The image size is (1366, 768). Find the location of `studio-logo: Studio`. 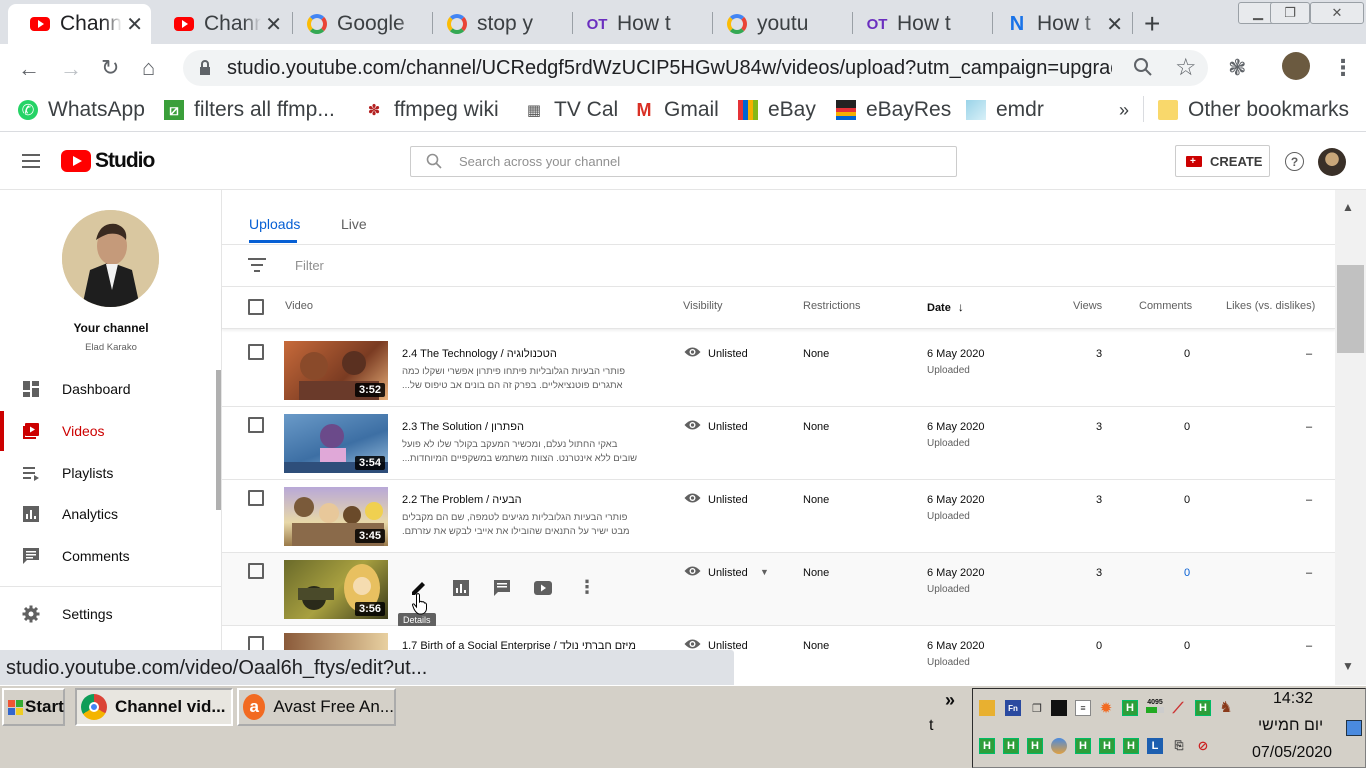

studio-logo: Studio is located at coordinates (108, 161).